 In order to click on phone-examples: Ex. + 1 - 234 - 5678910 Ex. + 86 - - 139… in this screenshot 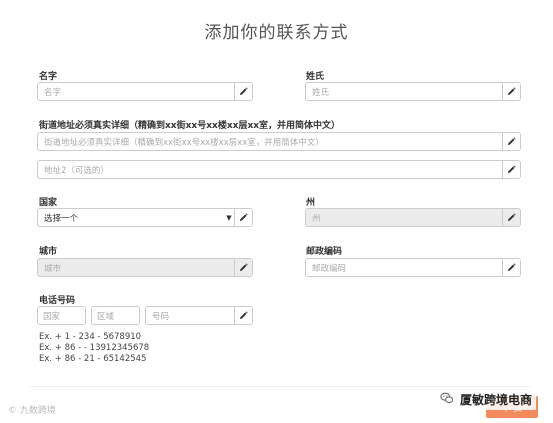, I will do `click(94, 348)`.